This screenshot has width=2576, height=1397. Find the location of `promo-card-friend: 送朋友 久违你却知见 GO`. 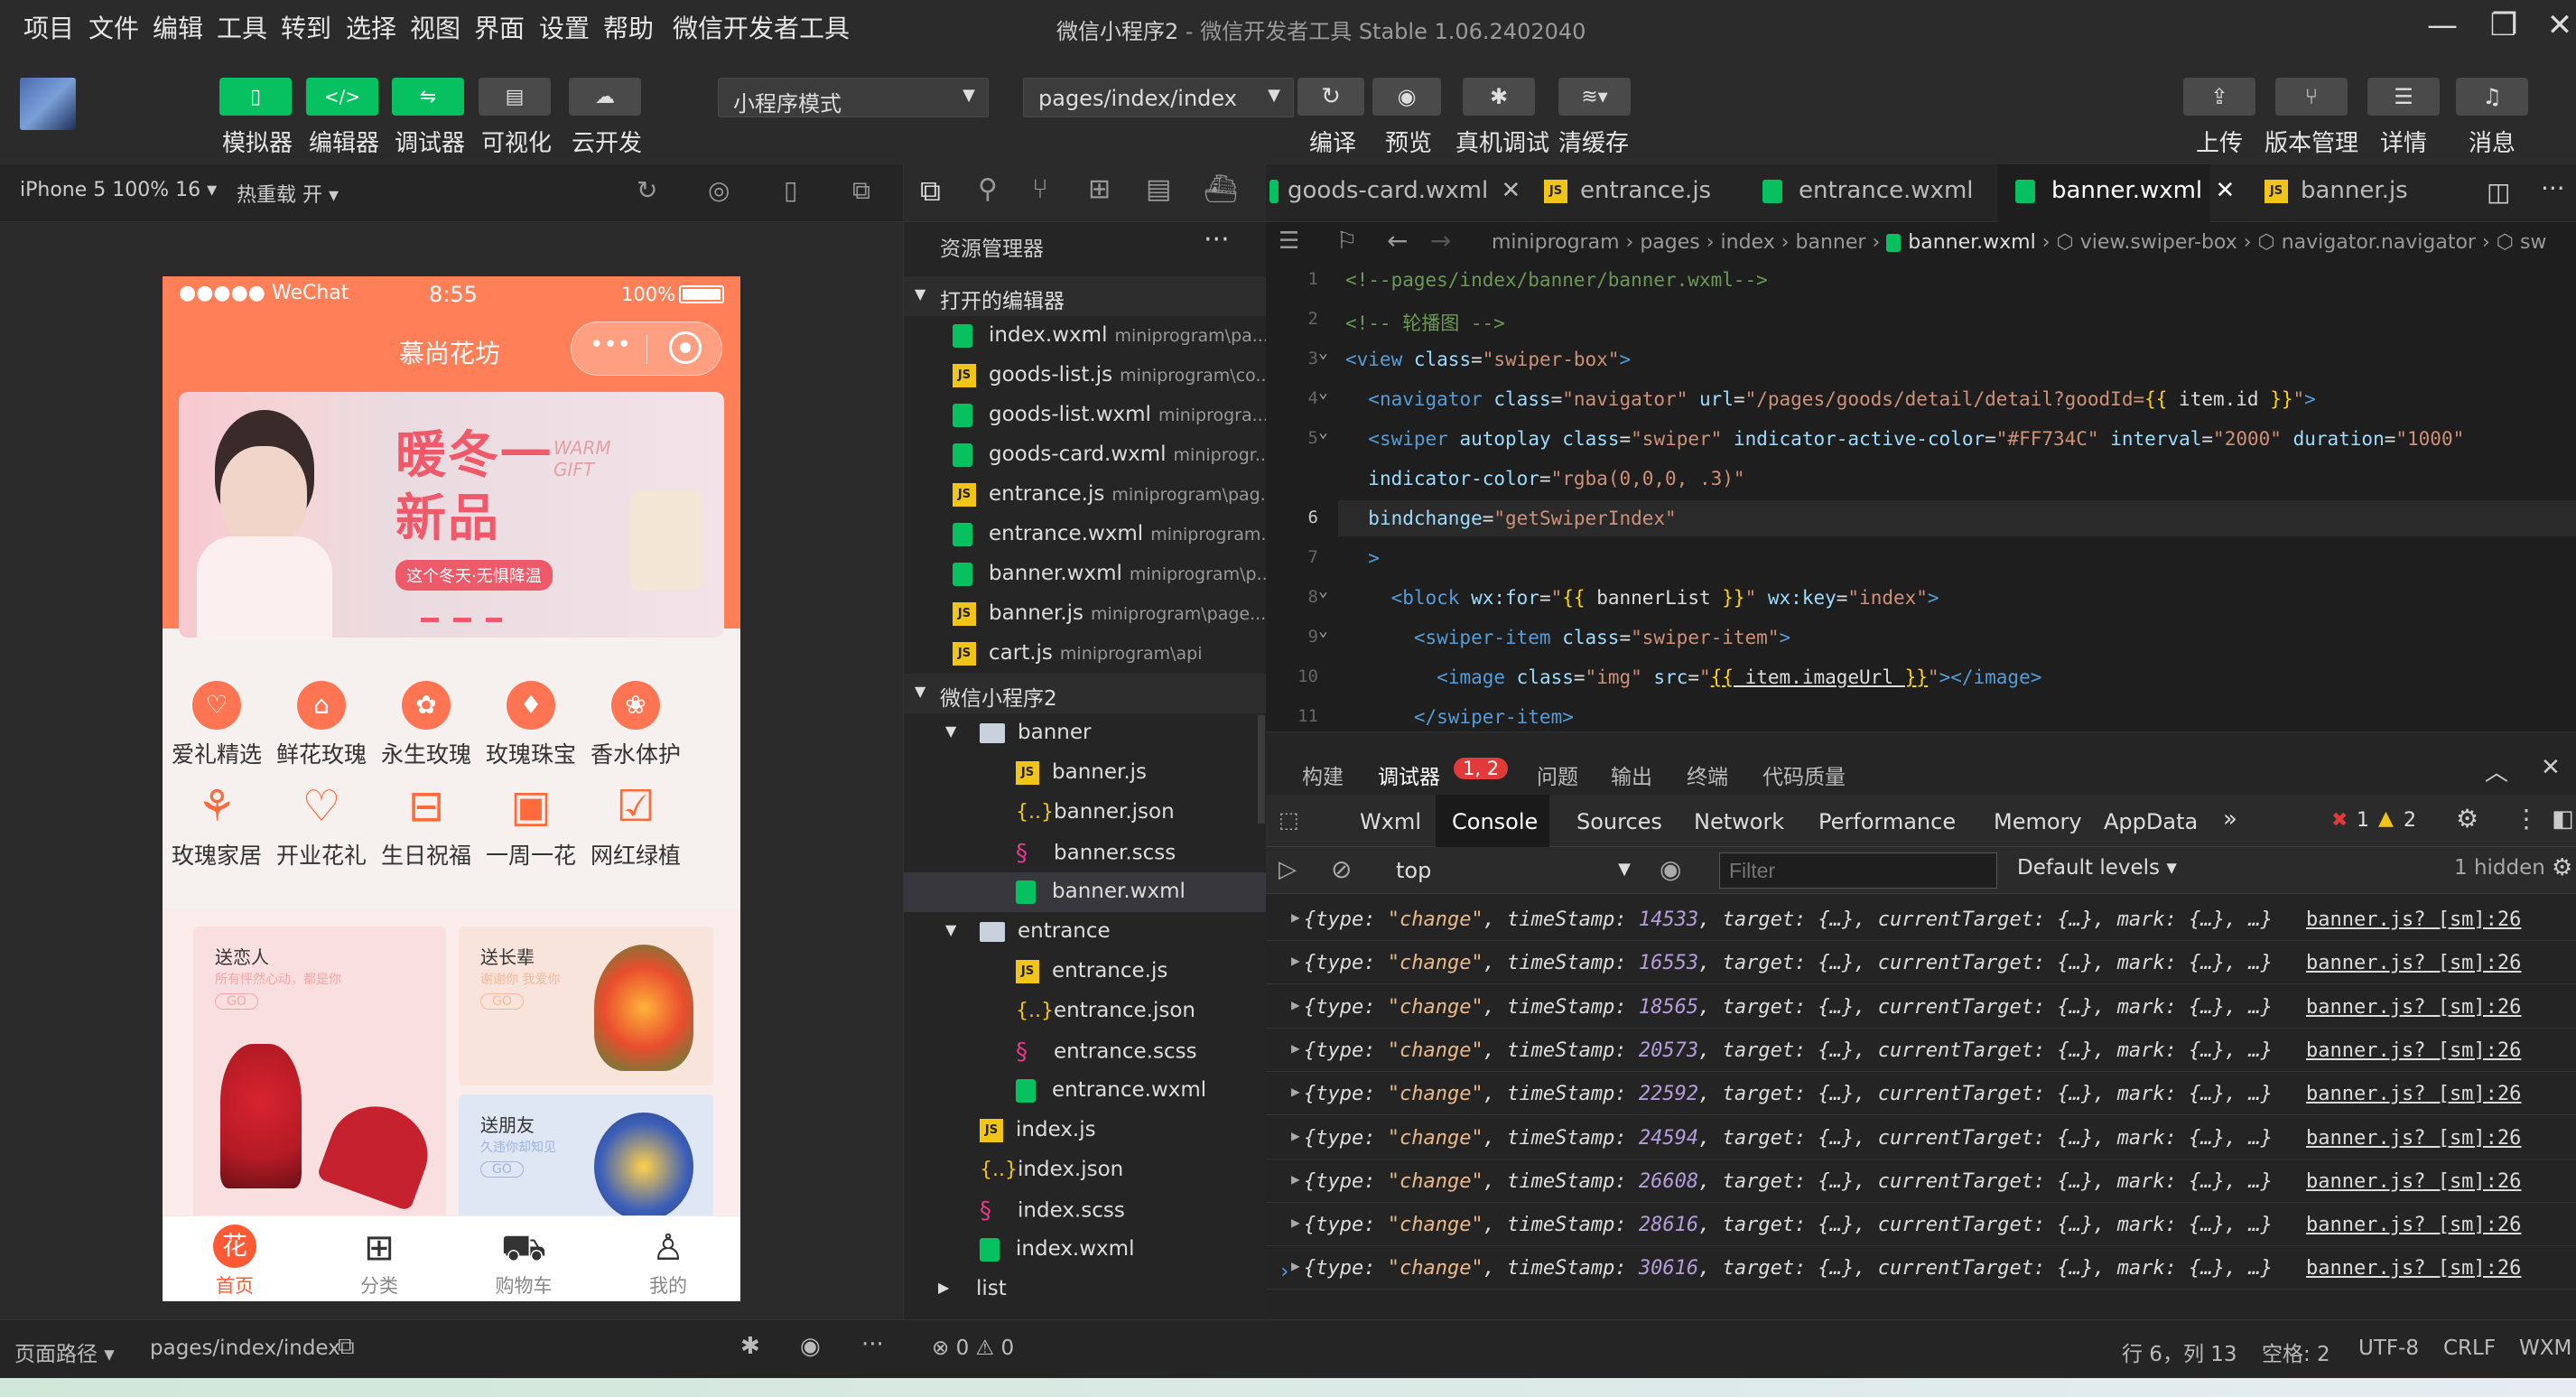

promo-card-friend: 送朋友 久违你却知见 GO is located at coordinates (586, 1162).